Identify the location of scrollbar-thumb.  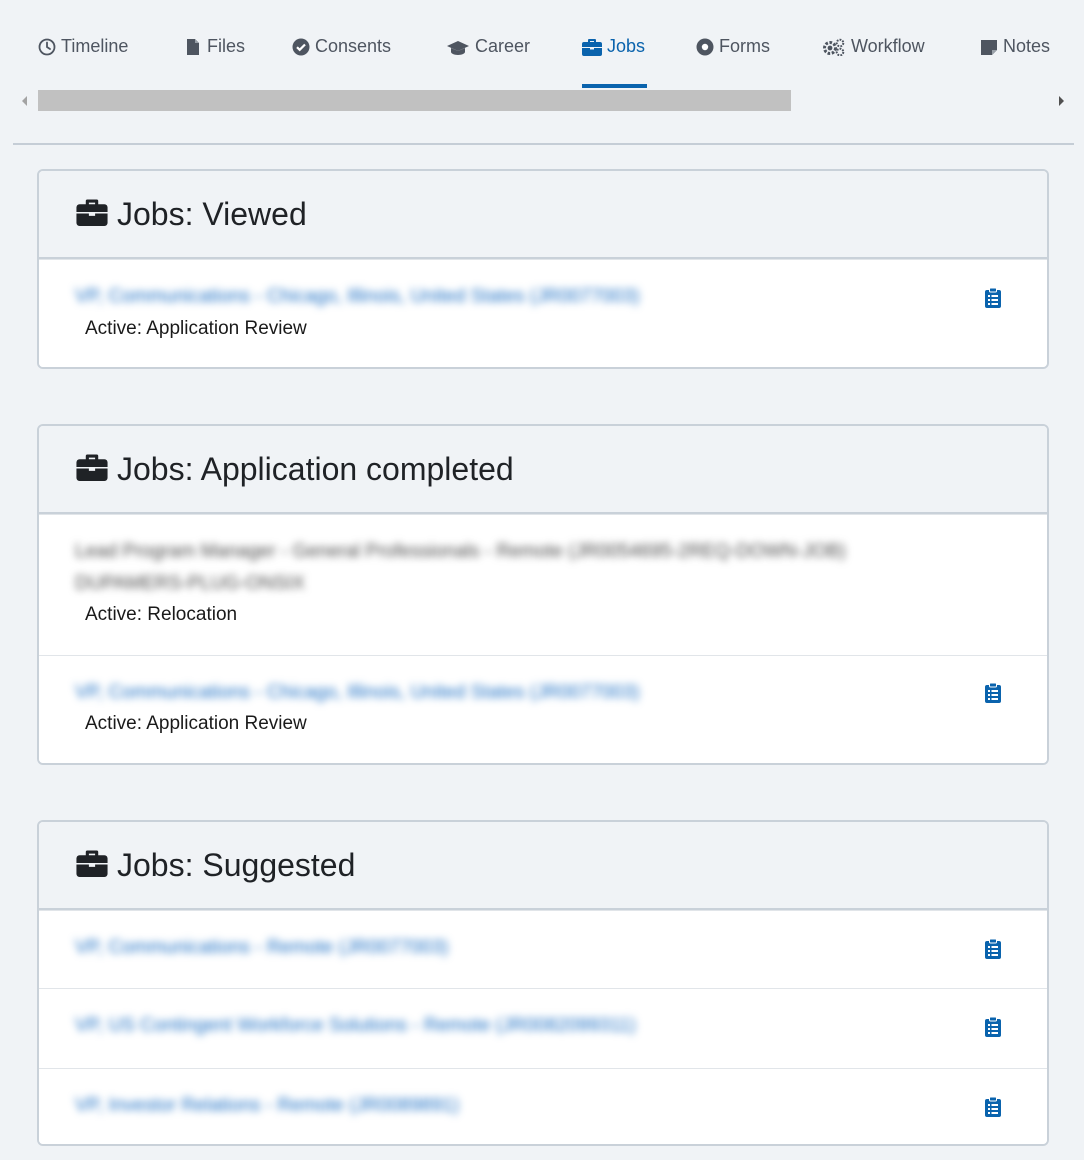
(414, 100).